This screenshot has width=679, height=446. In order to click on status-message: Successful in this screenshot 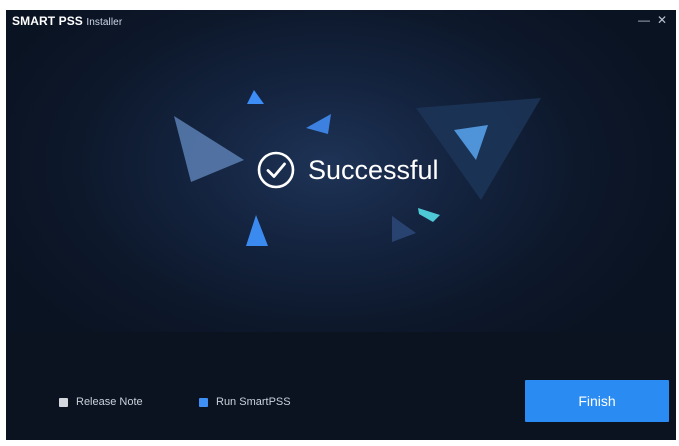, I will do `click(347, 170)`.